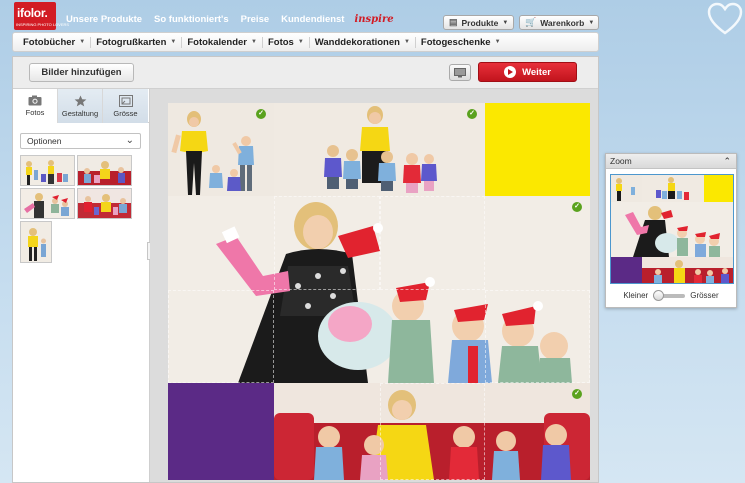  What do you see at coordinates (725, 19) in the screenshot?
I see `heart-icon` at bounding box center [725, 19].